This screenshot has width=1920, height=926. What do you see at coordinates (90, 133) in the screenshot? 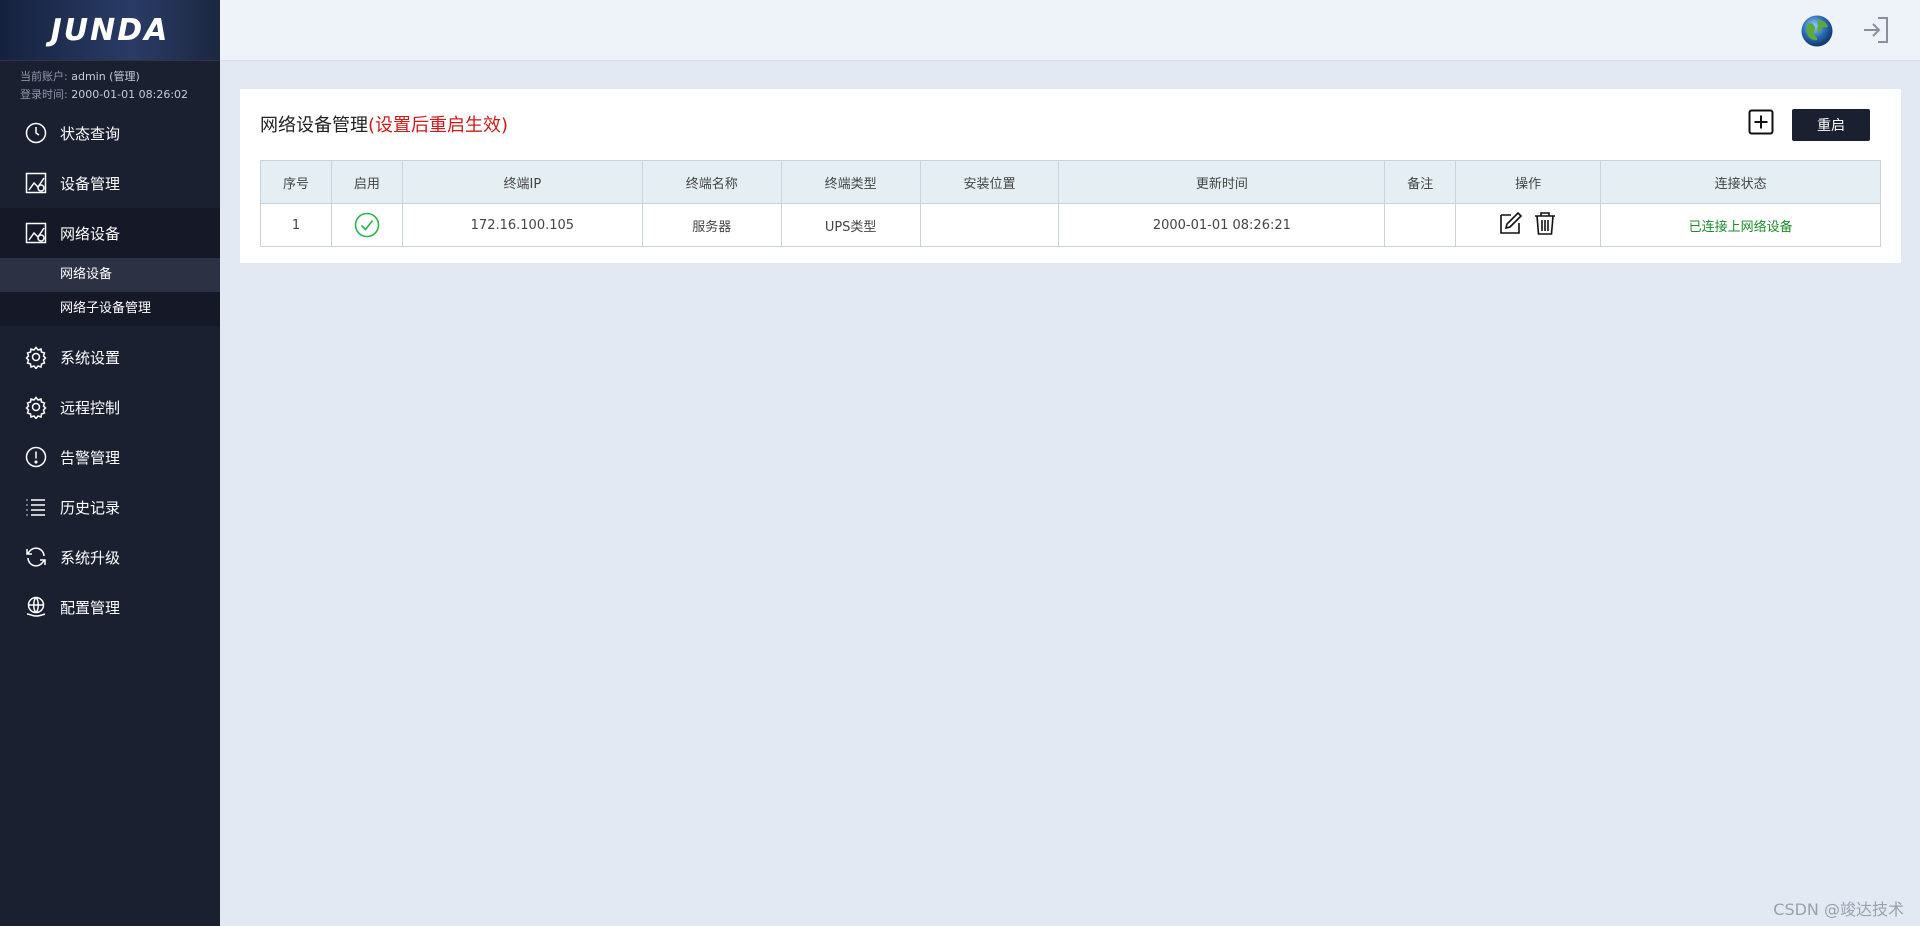
I see `sidebar-item-label: 状态查询` at bounding box center [90, 133].